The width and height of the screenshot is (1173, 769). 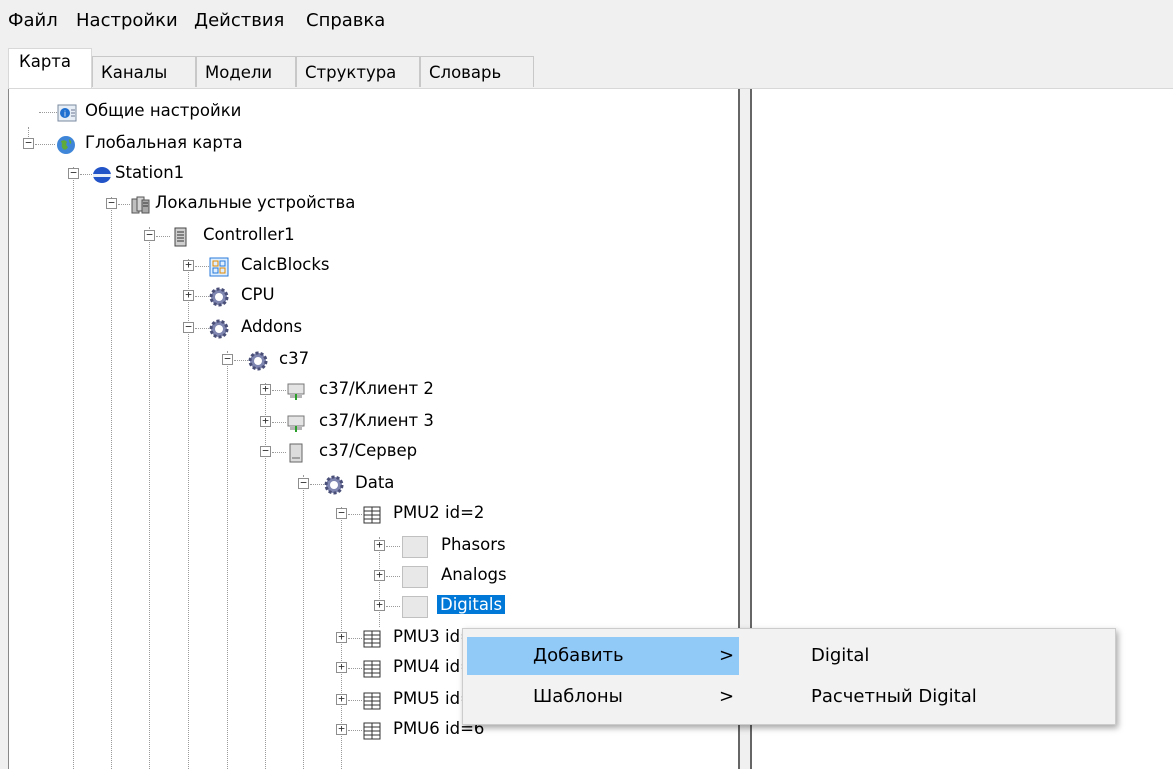 What do you see at coordinates (359, 236) in the screenshot?
I see `tree-item-controller: − Controller1` at bounding box center [359, 236].